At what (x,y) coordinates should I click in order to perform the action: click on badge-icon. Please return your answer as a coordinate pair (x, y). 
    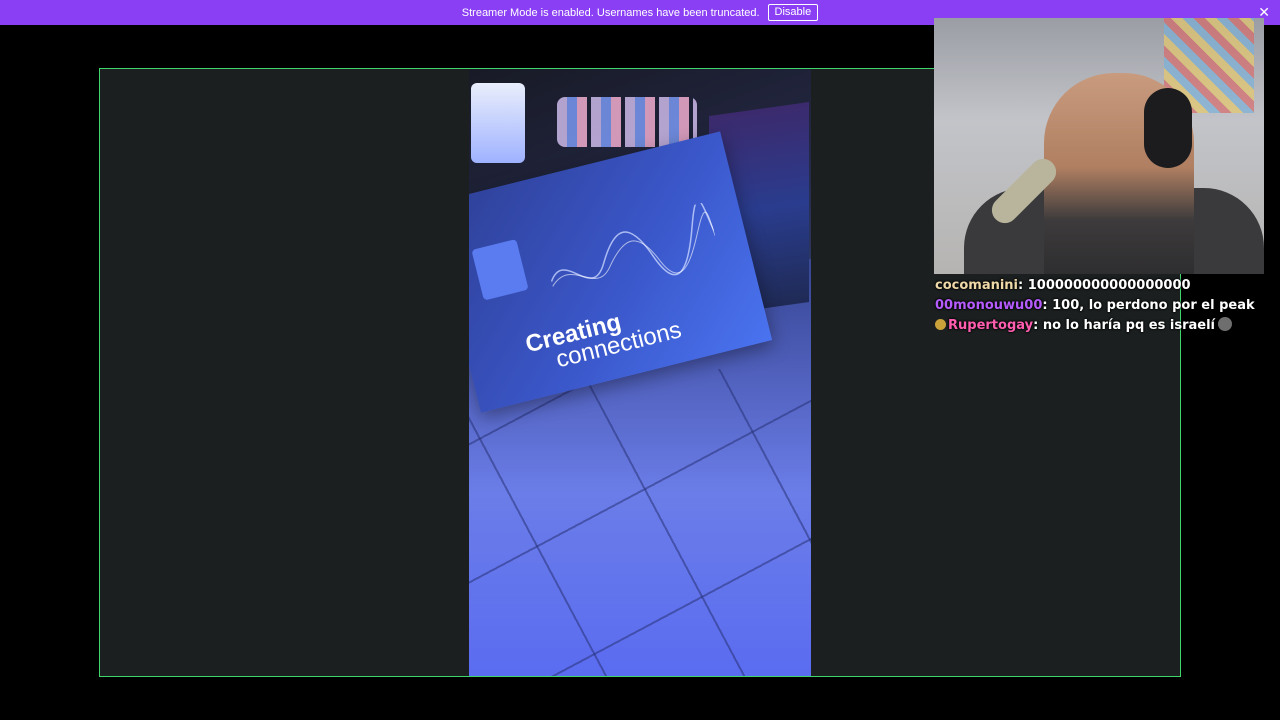
    Looking at the image, I should click on (940, 324).